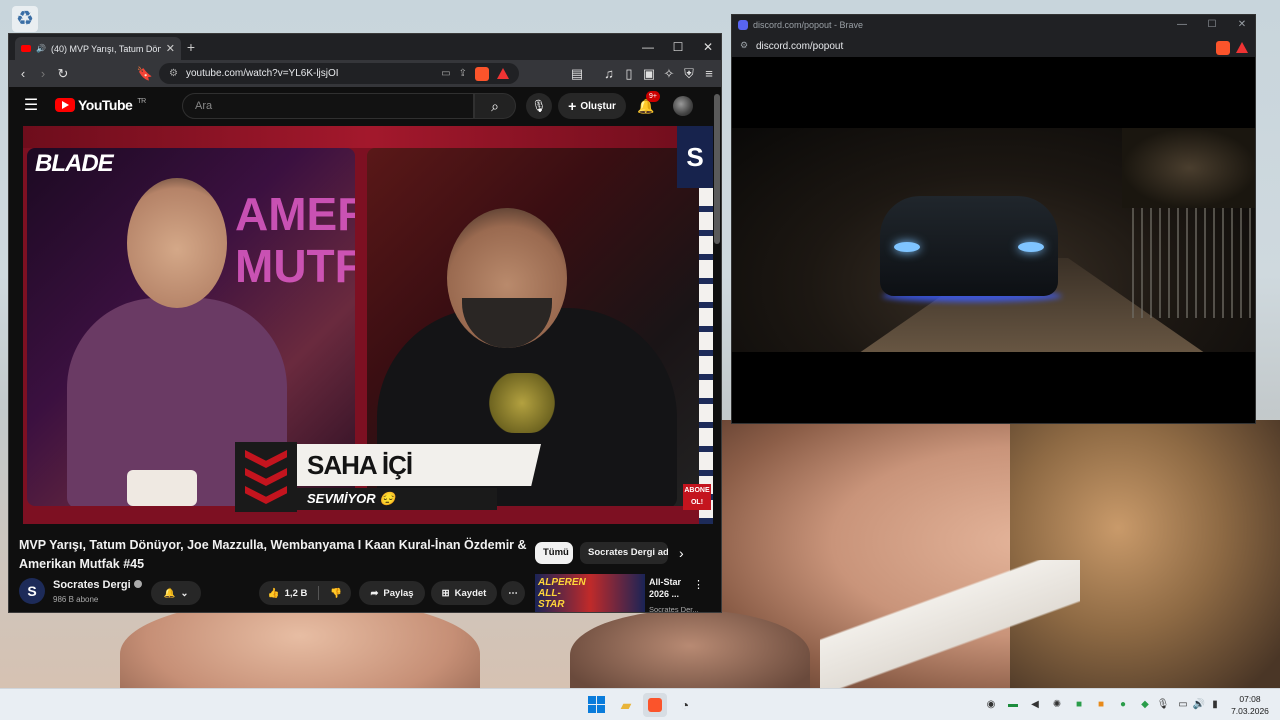 Image resolution: width=1280 pixels, height=720 pixels. What do you see at coordinates (266, 477) in the screenshot?
I see `chevron-graphic` at bounding box center [266, 477].